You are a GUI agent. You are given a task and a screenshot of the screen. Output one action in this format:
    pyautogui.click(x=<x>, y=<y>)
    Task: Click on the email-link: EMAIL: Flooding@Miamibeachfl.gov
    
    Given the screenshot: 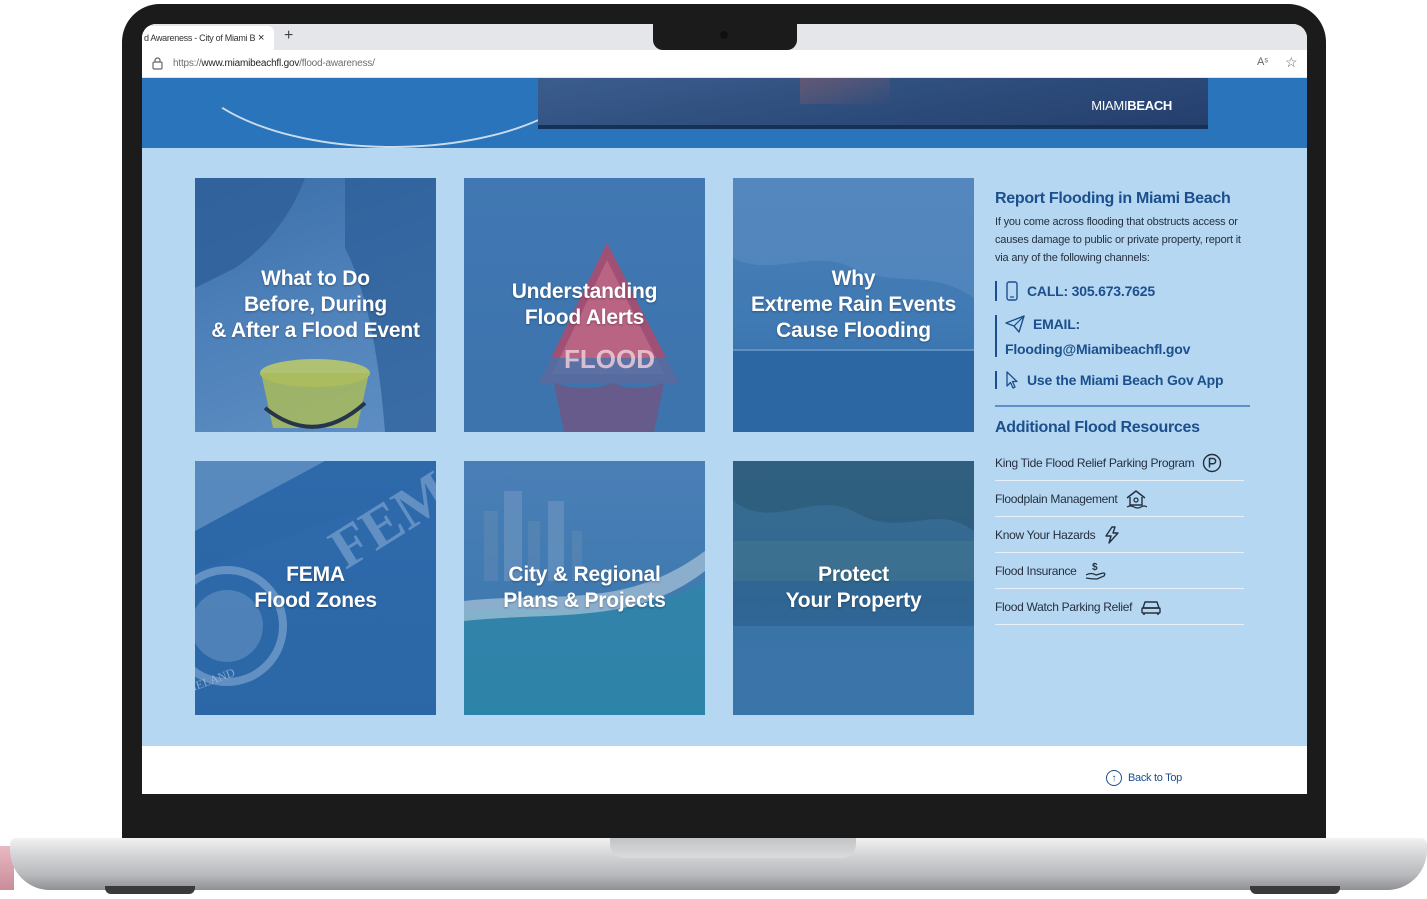 What is the action you would take?
    pyautogui.click(x=1123, y=336)
    